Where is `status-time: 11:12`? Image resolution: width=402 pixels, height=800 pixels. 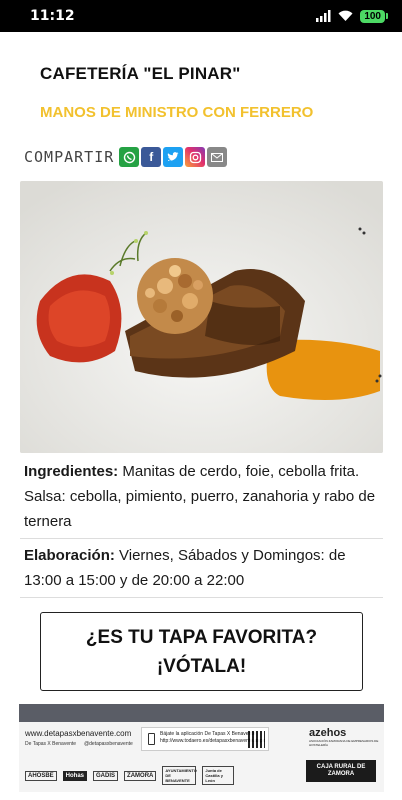 status-time: 11:12 is located at coordinates (52, 16).